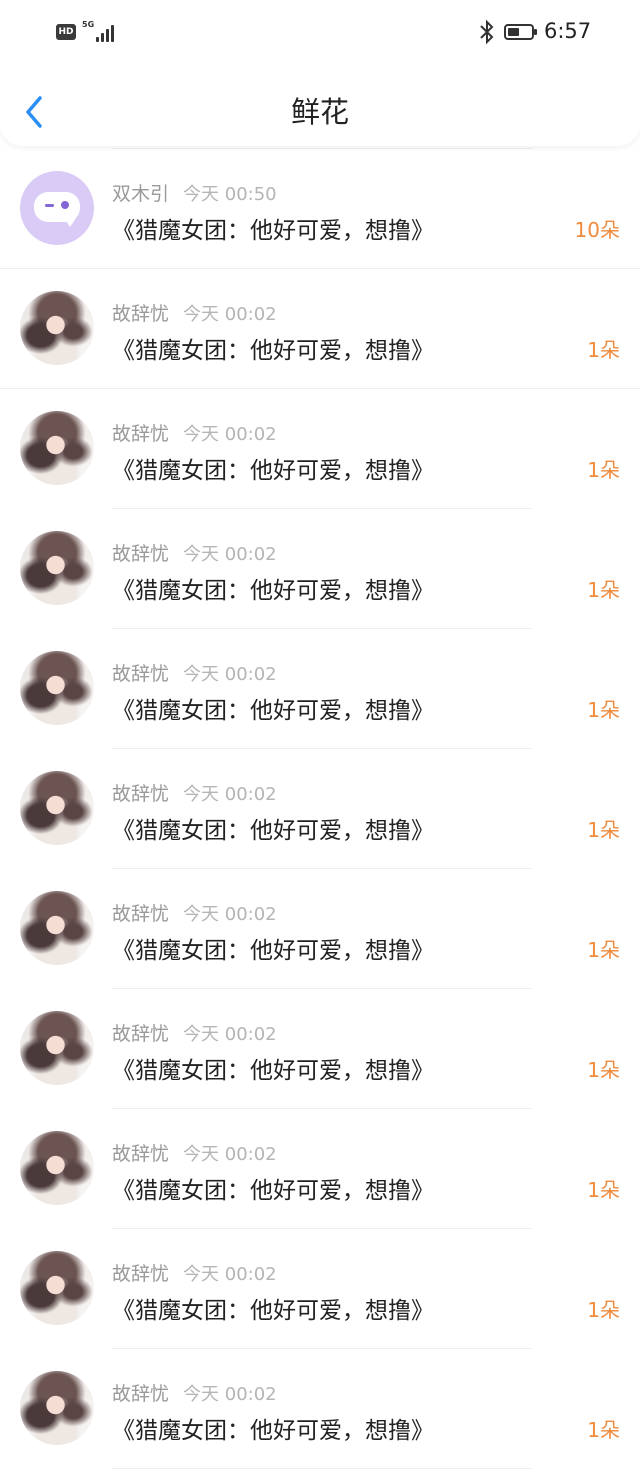 Image resolution: width=640 pixels, height=1469 pixels. What do you see at coordinates (320, 209) in the screenshot?
I see `flower-record-row: 双木引 今天 00:50 《猎魔女团：他好可爱，想撸》 10朵` at bounding box center [320, 209].